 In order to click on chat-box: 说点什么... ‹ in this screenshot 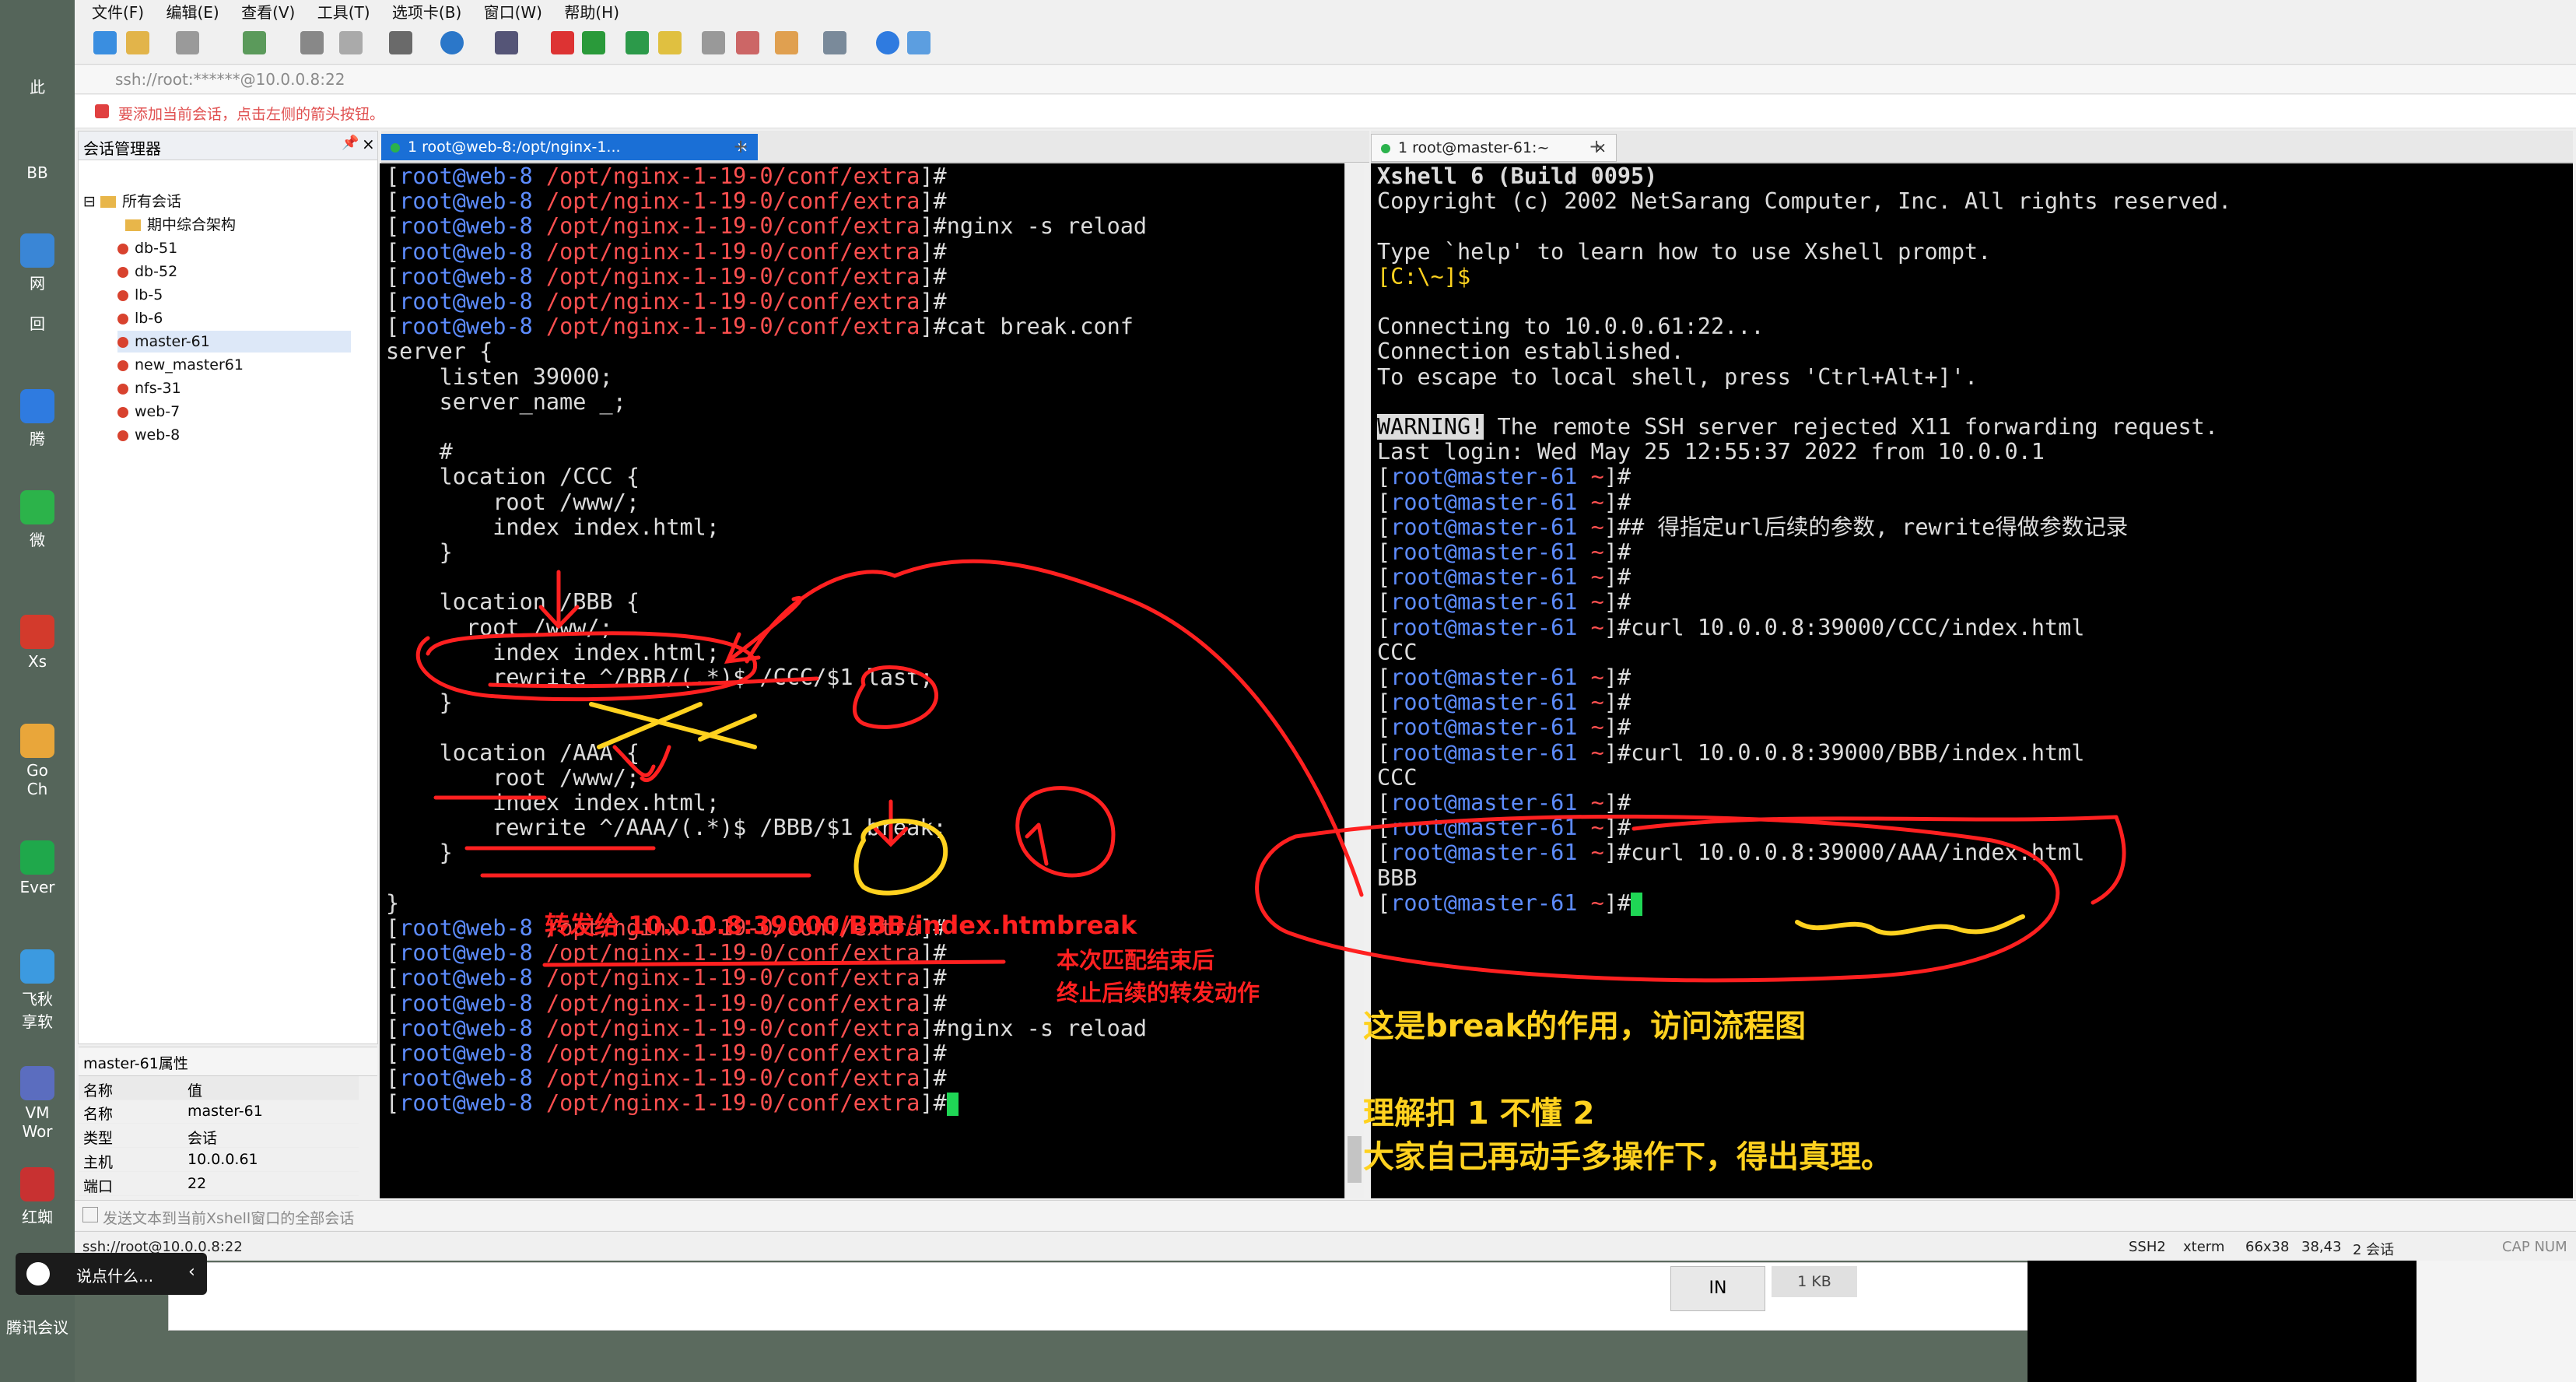, I will do `click(112, 1274)`.